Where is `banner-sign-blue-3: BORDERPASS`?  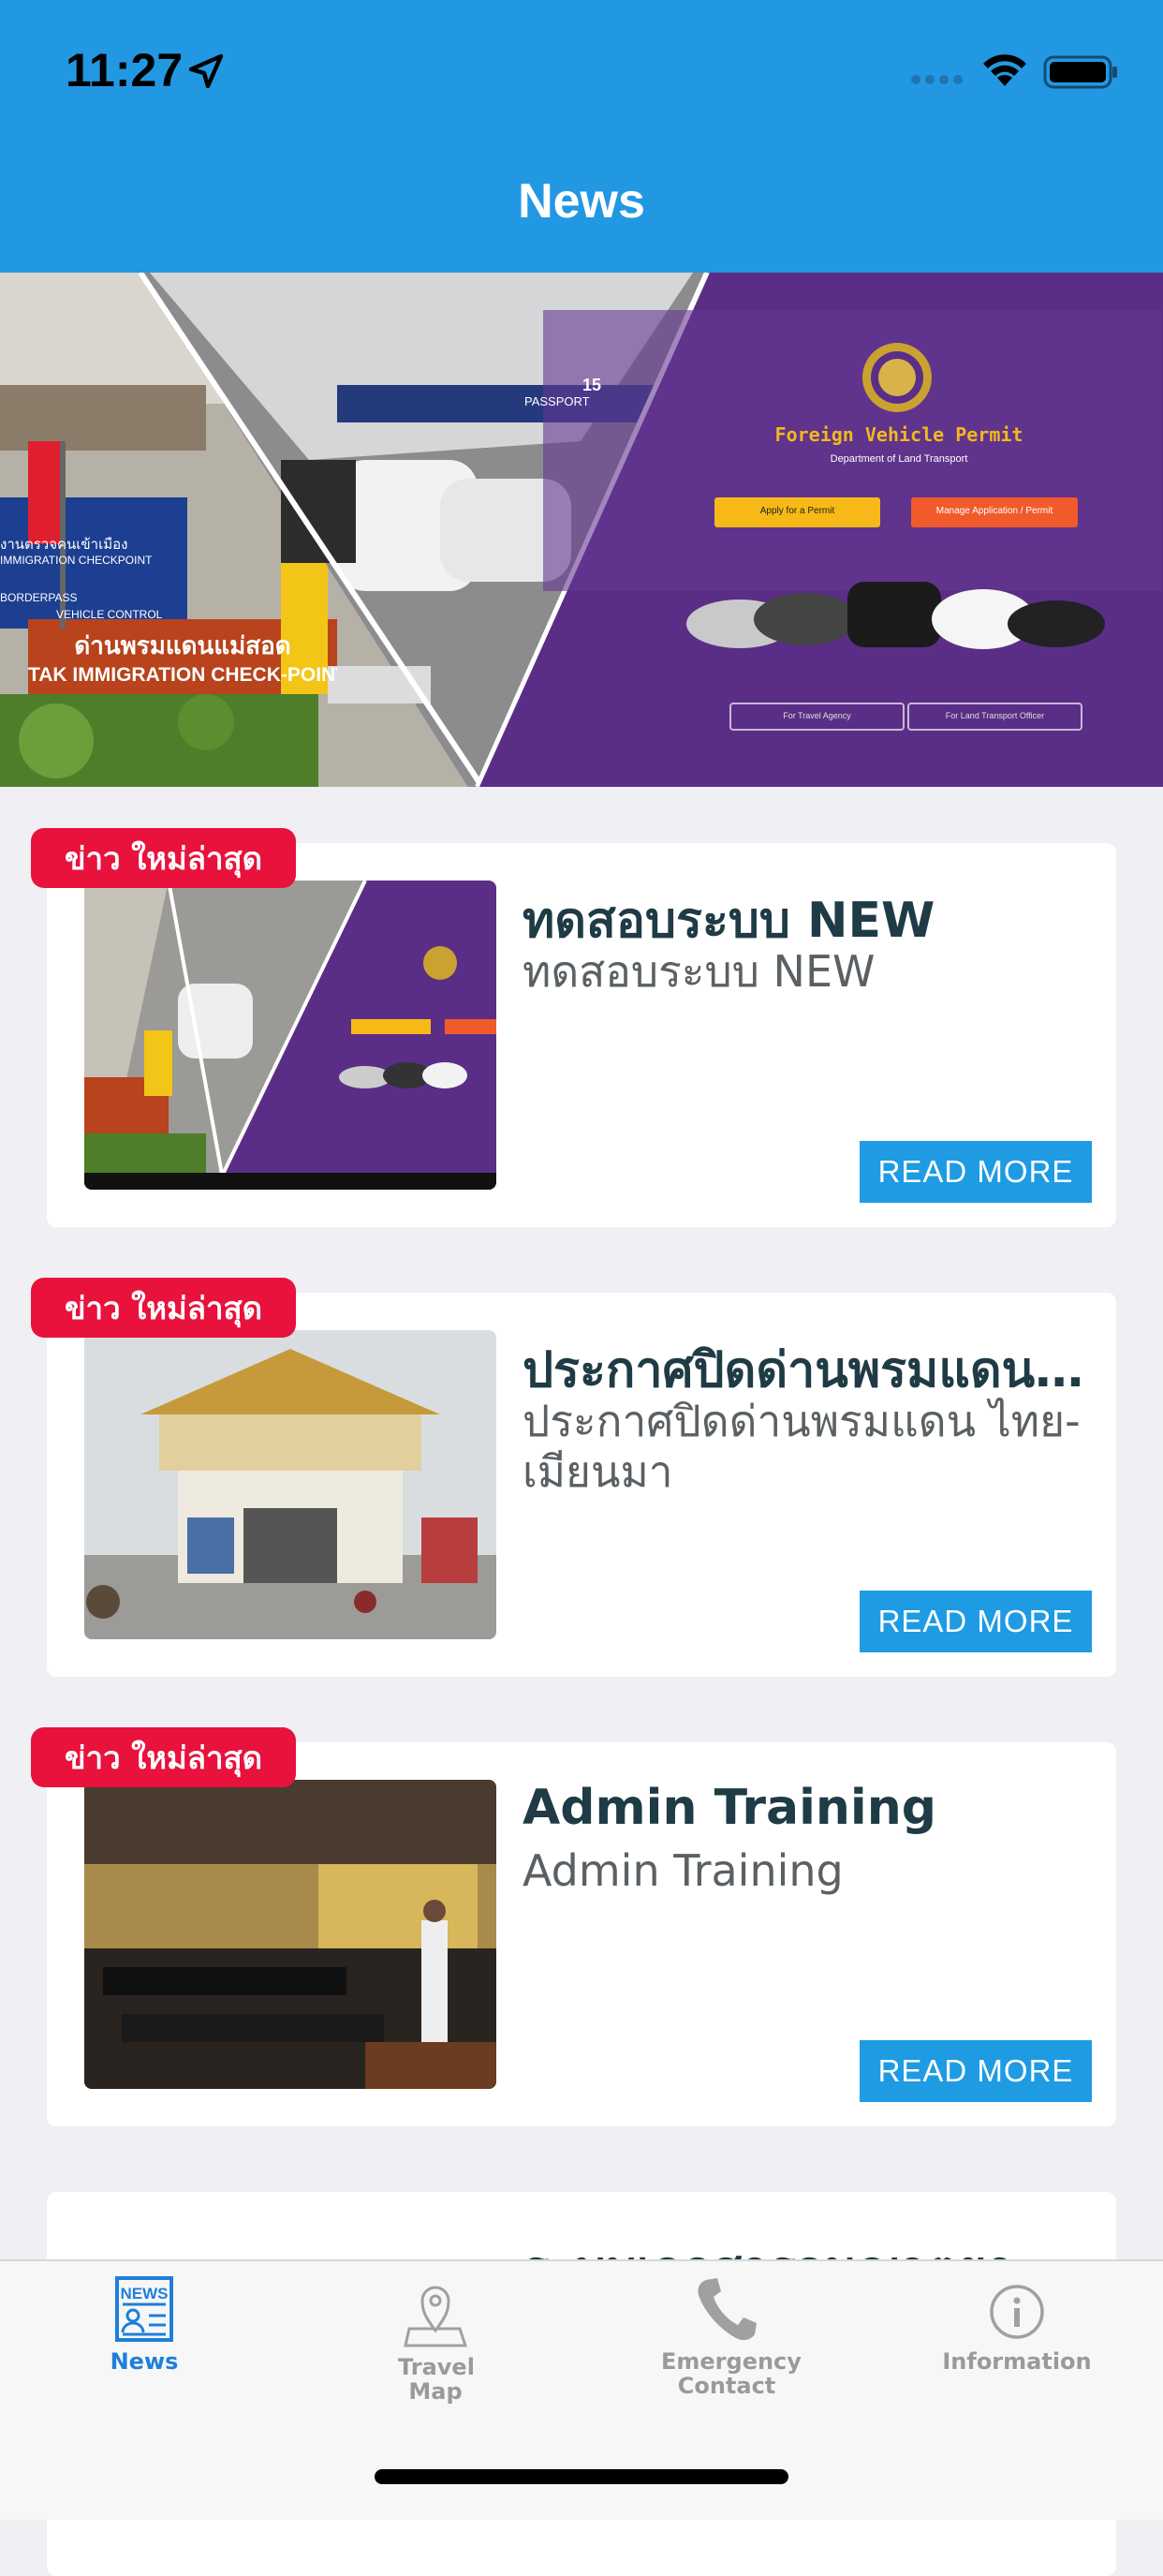
banner-sign-blue-3: BORDERPASS is located at coordinates (39, 597).